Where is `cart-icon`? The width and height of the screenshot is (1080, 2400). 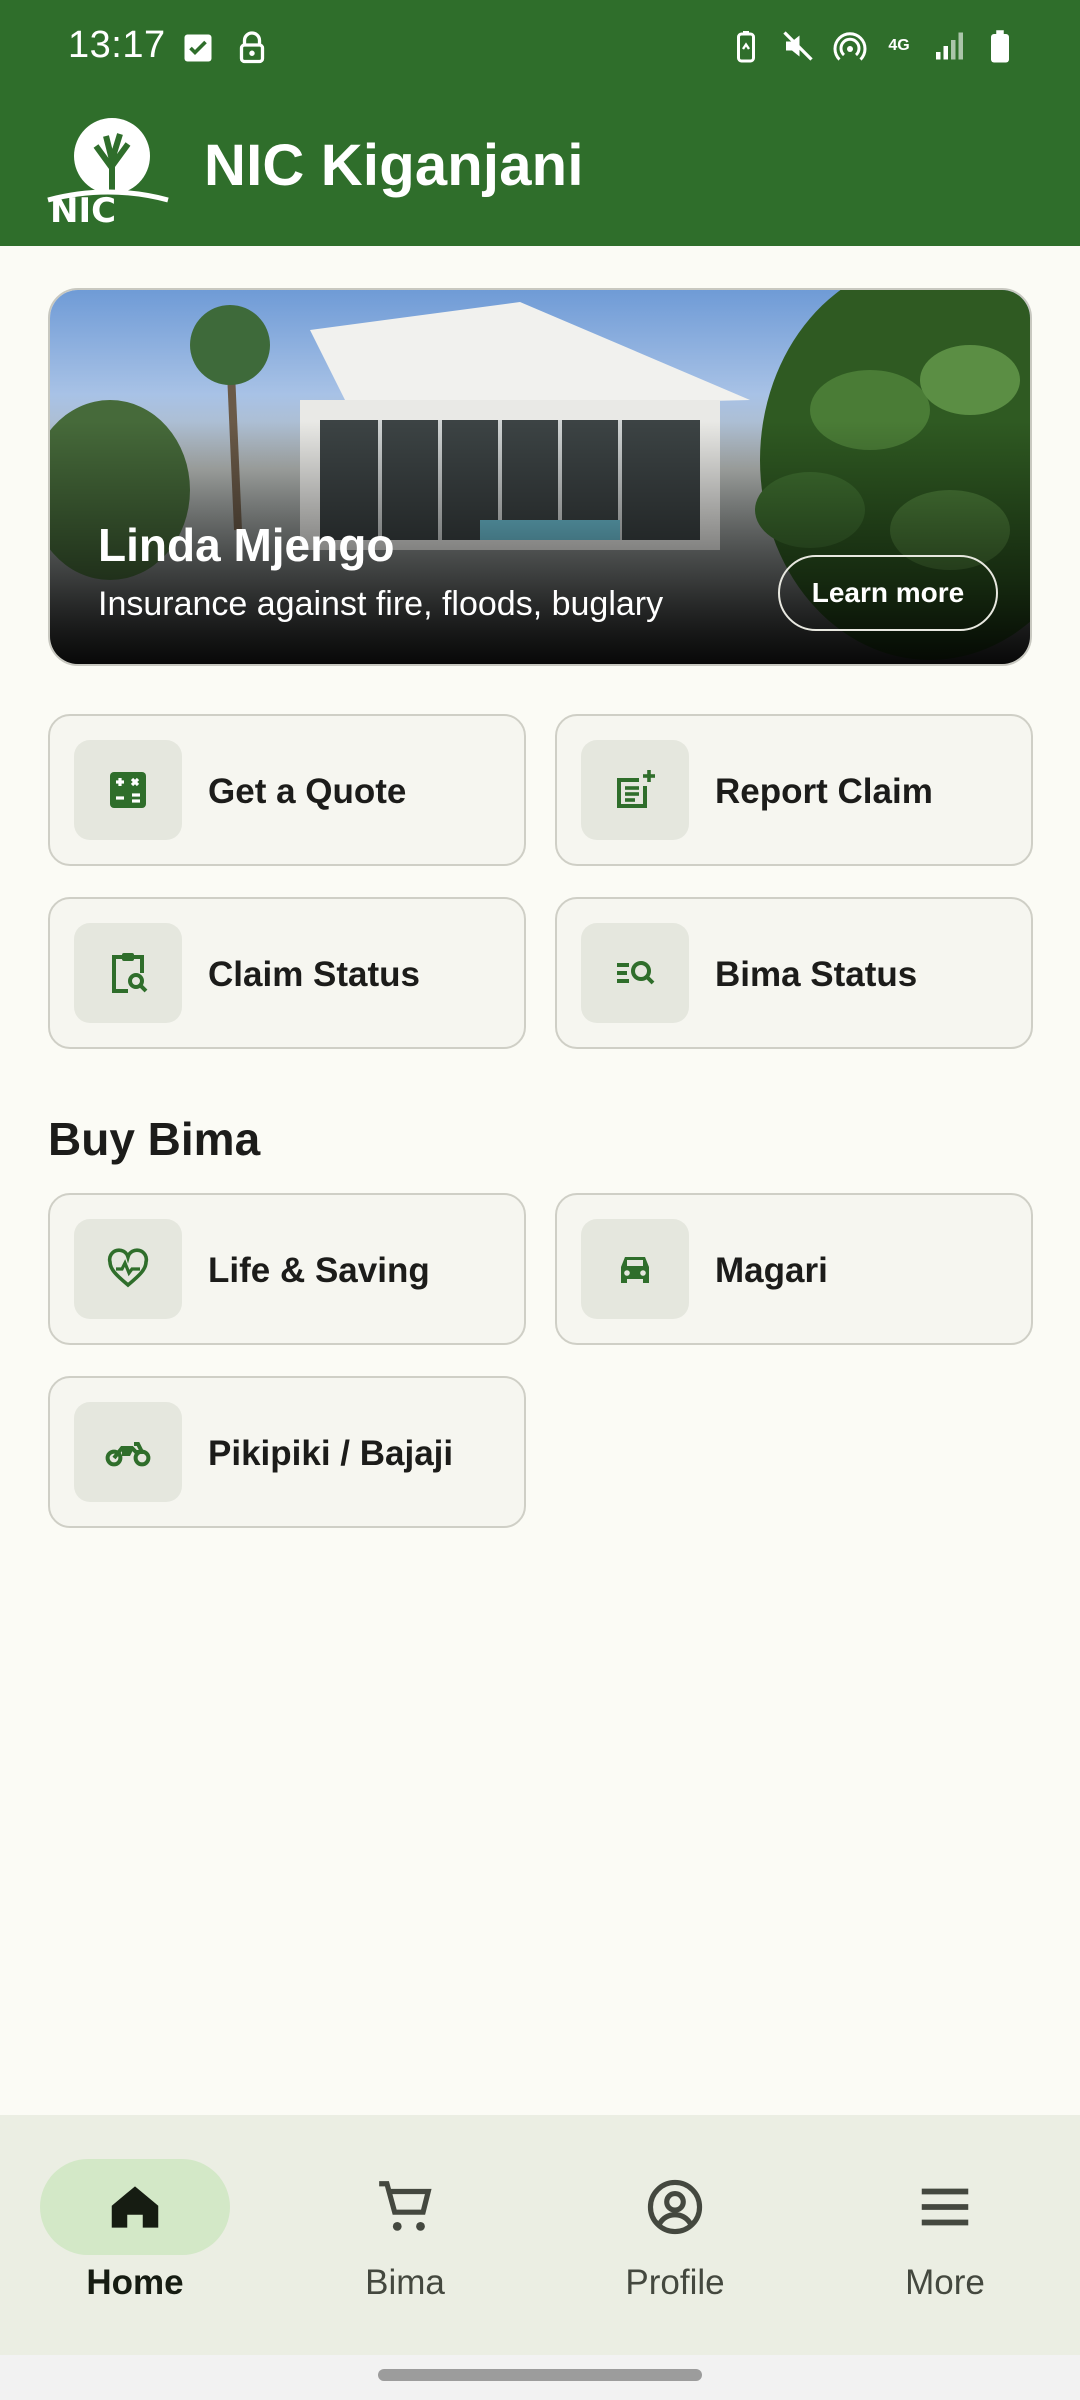
cart-icon is located at coordinates (405, 2206).